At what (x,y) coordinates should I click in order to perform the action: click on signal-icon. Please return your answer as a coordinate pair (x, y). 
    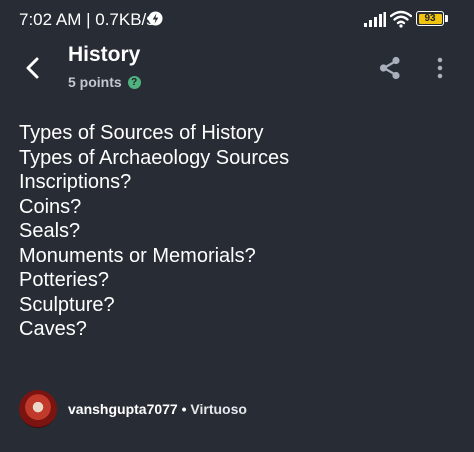
    Looking at the image, I should click on (375, 19).